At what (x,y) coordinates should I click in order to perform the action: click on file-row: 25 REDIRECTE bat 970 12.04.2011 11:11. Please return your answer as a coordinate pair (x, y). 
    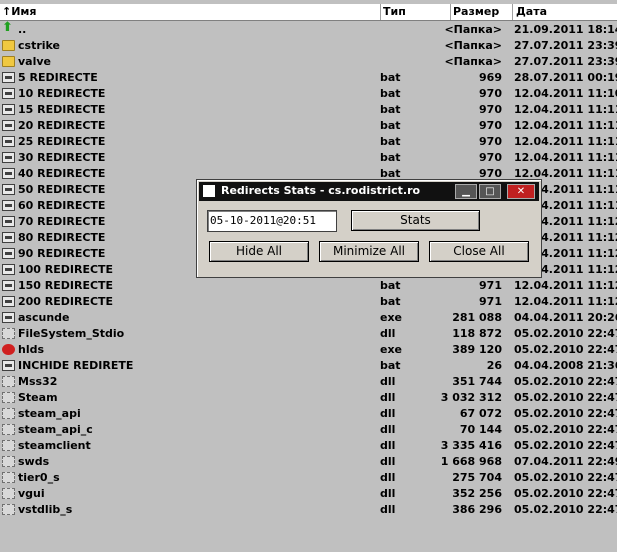
    Looking at the image, I should click on (308, 142).